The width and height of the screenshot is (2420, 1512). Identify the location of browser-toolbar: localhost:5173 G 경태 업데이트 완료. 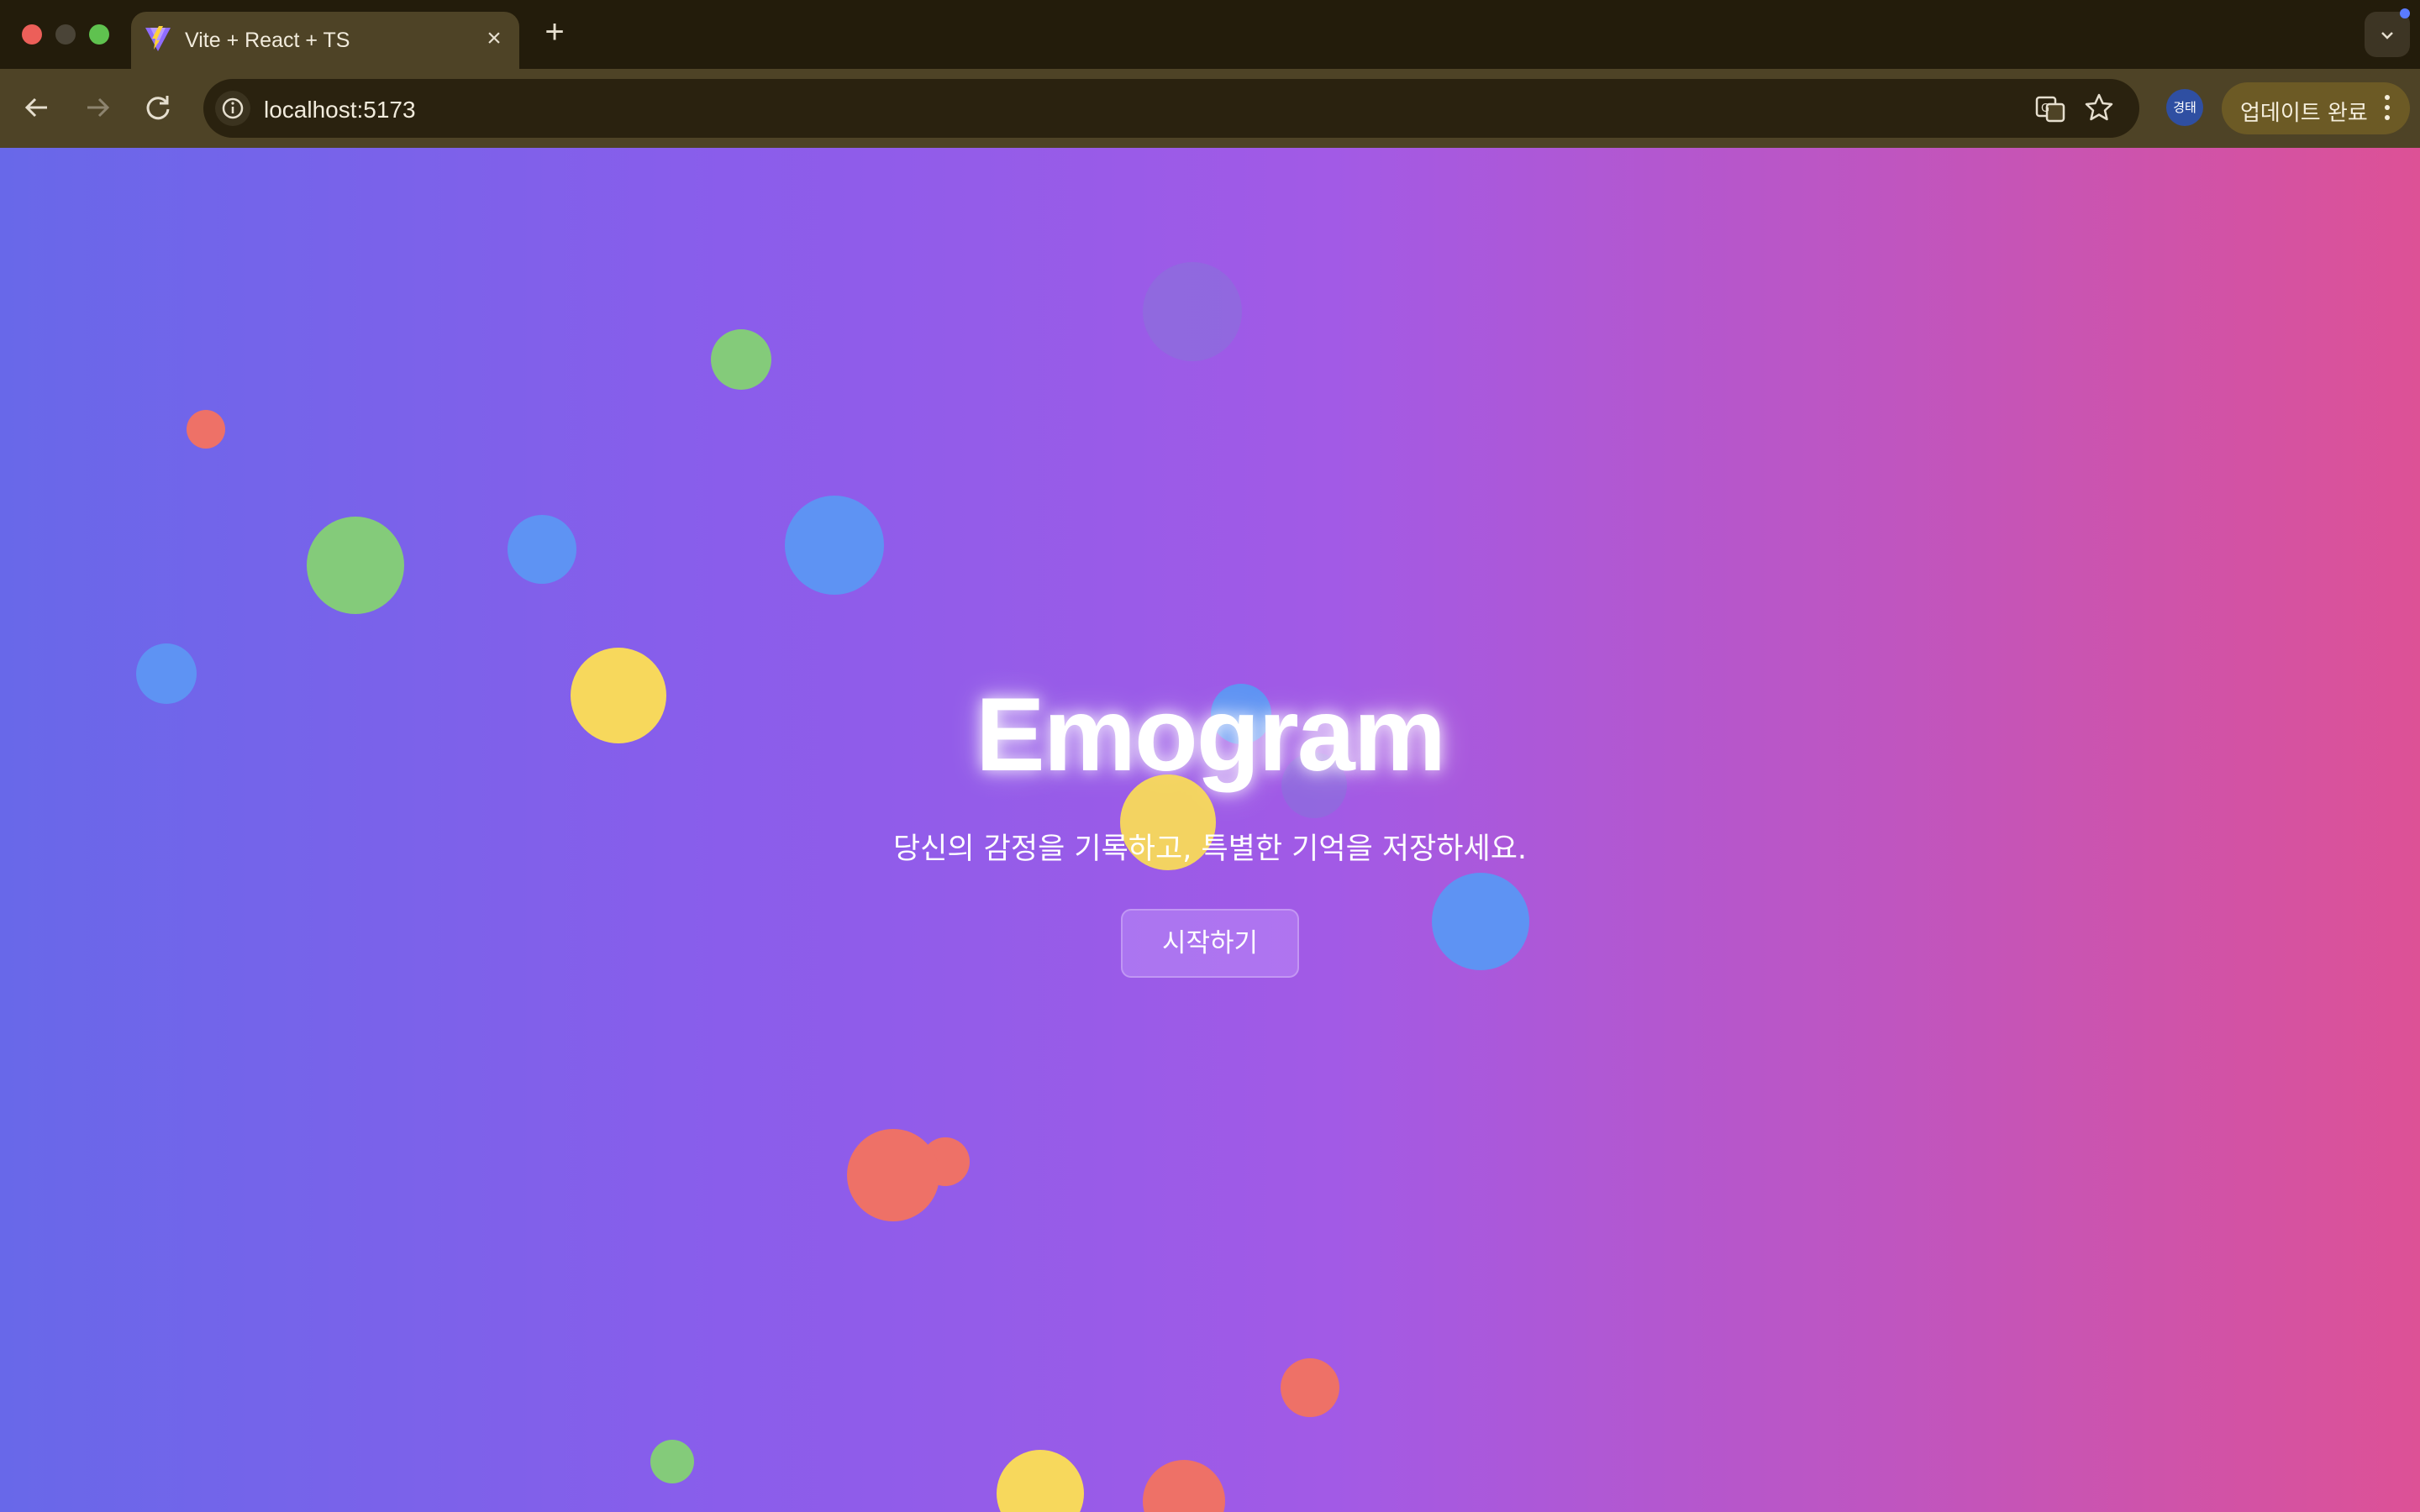
(1210, 108).